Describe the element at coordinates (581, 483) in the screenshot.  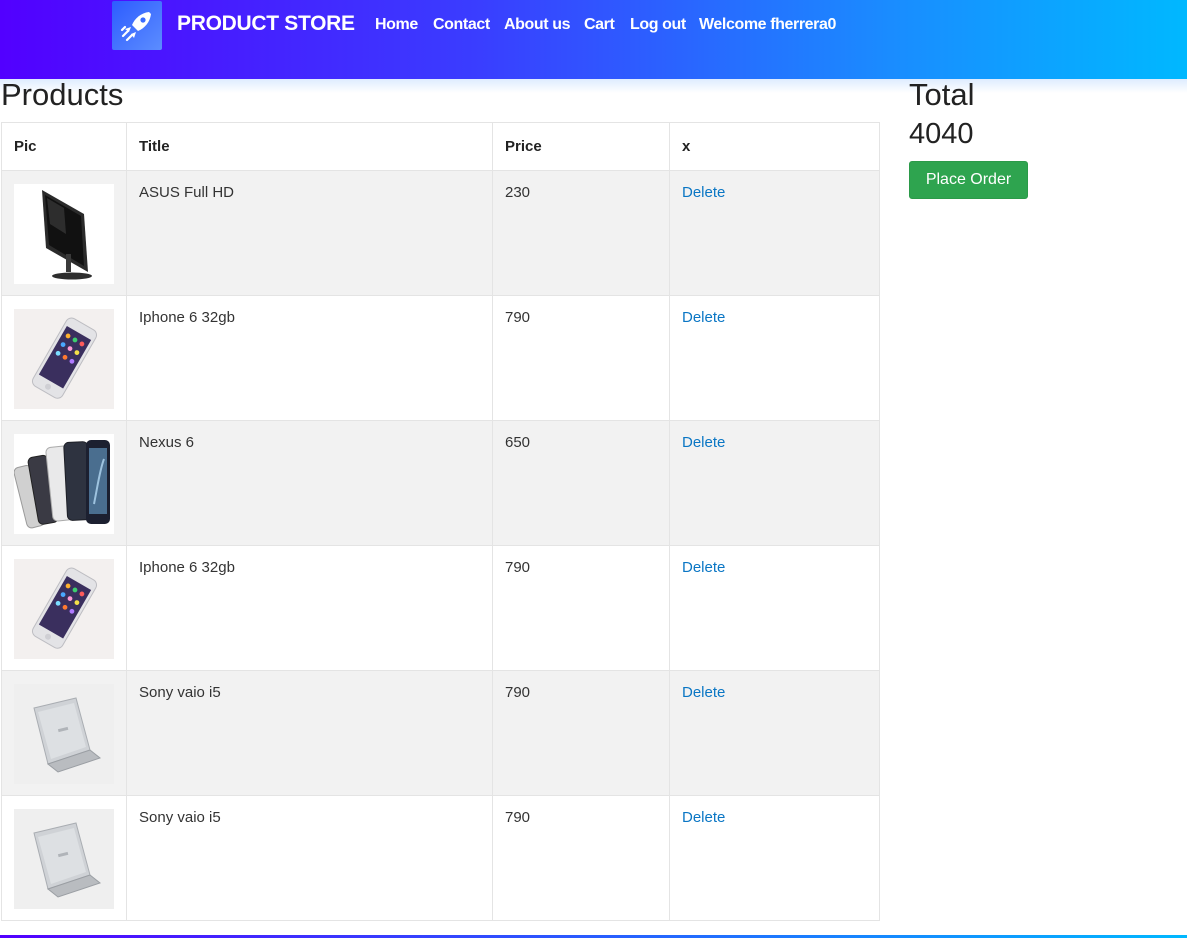
I see `price-cell: 650` at that location.